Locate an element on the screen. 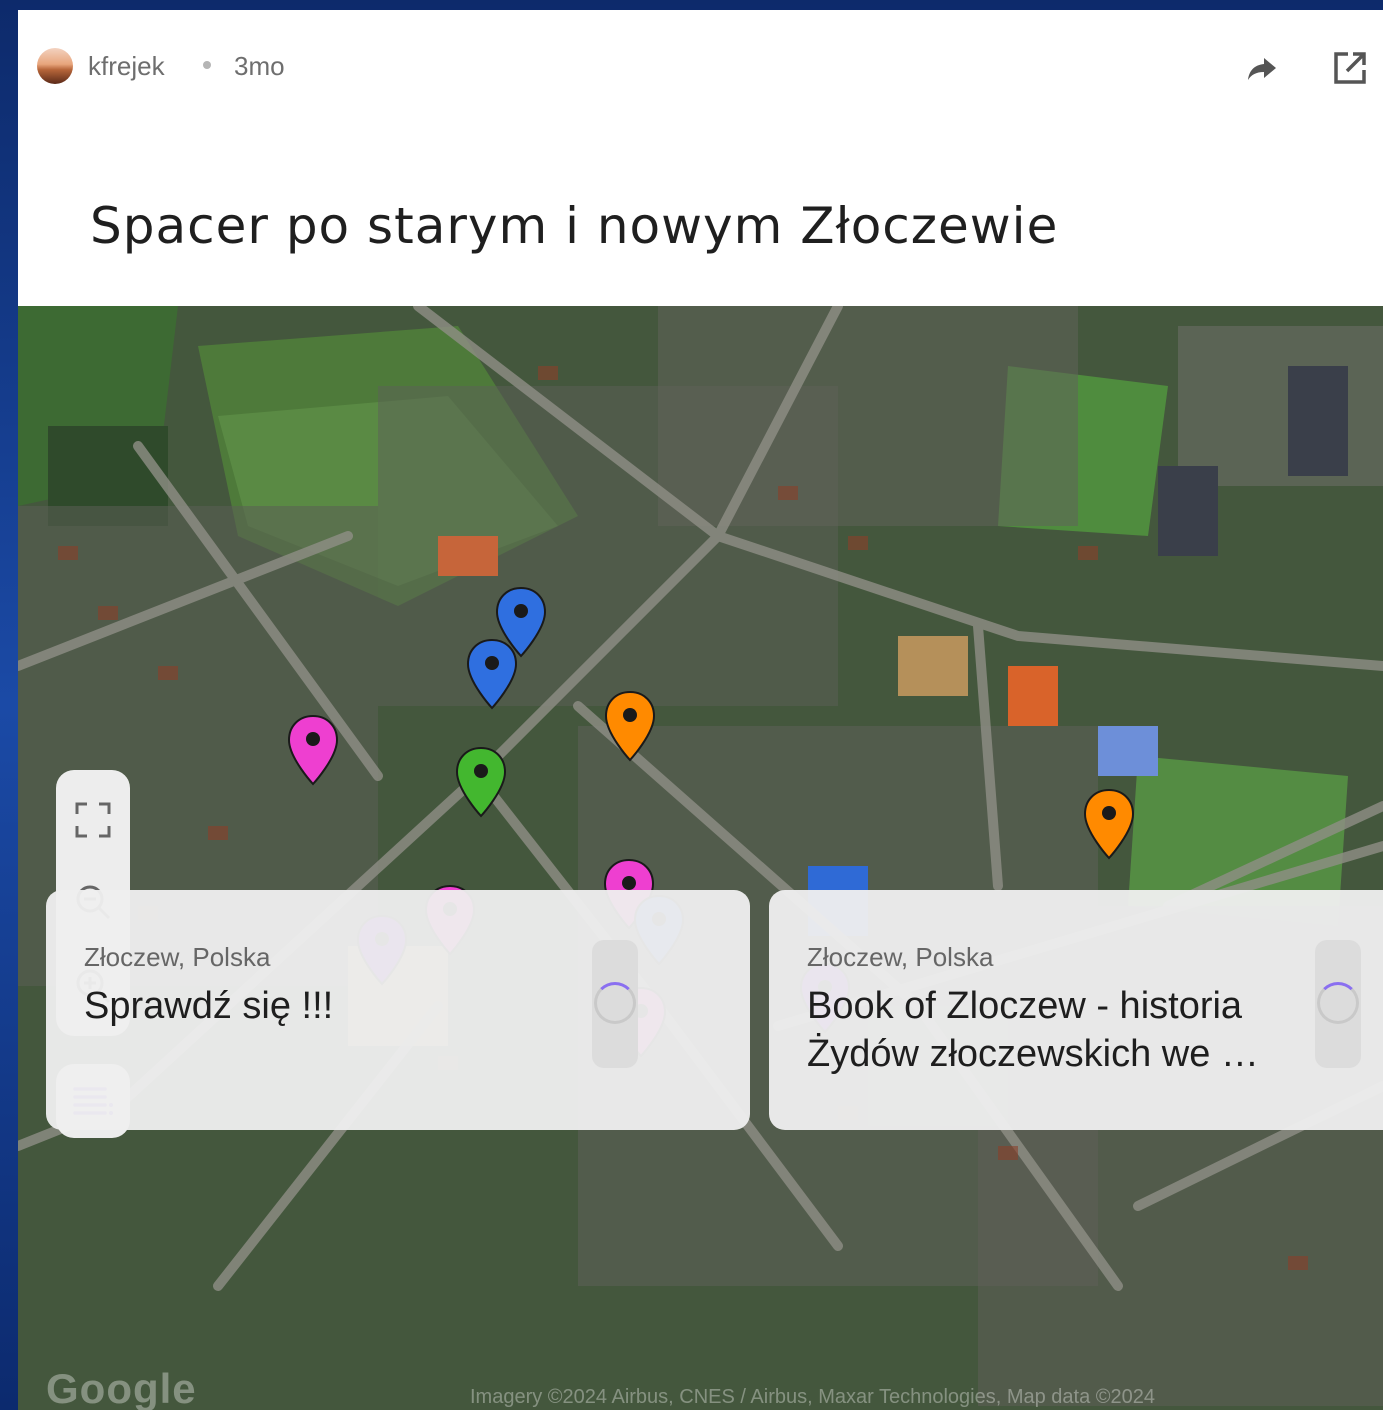 This screenshot has height=1410, width=1383. share-button is located at coordinates (1262, 68).